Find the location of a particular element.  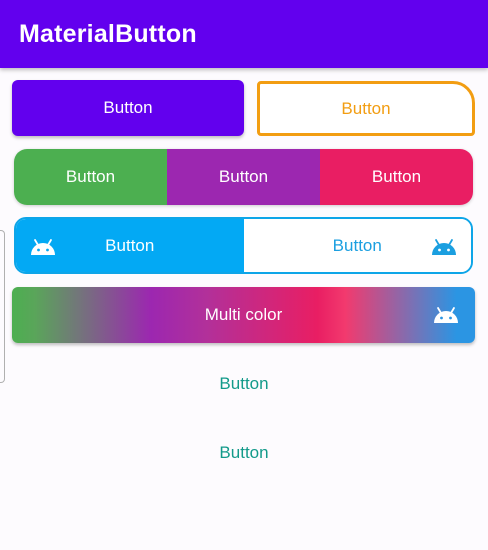

filled-button: Button is located at coordinates (128, 108).